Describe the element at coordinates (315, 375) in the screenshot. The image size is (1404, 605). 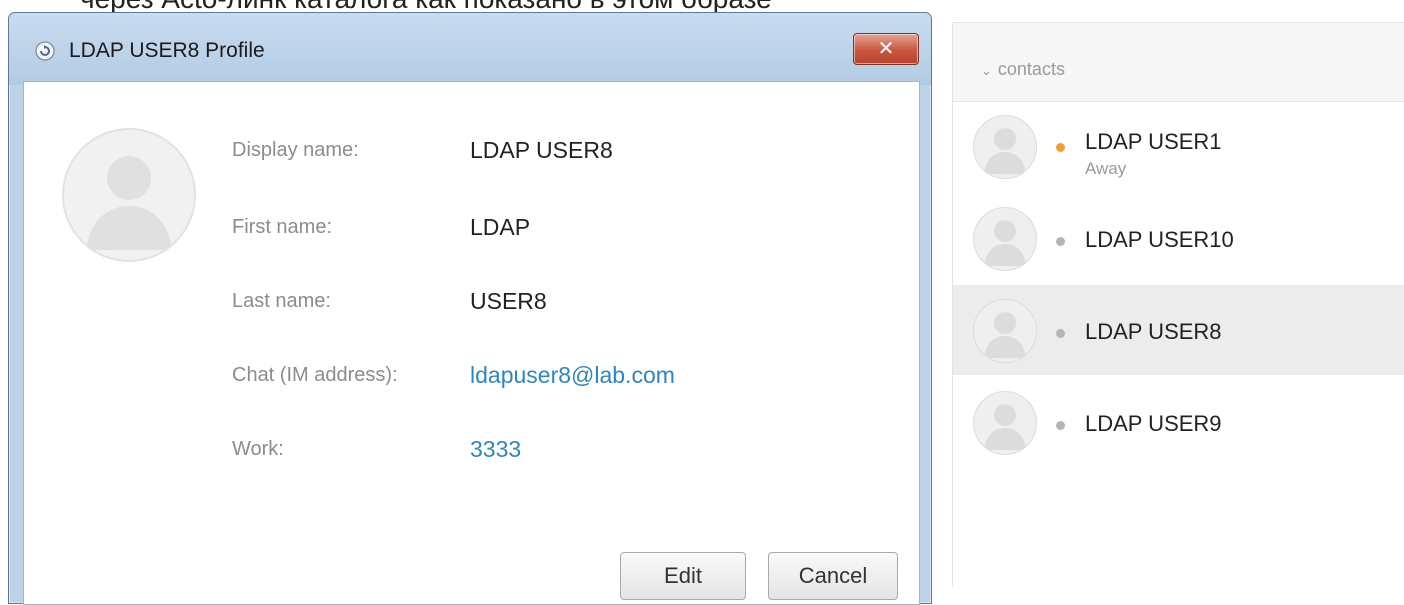
I see `chat-address-label: Chat (IM address):` at that location.